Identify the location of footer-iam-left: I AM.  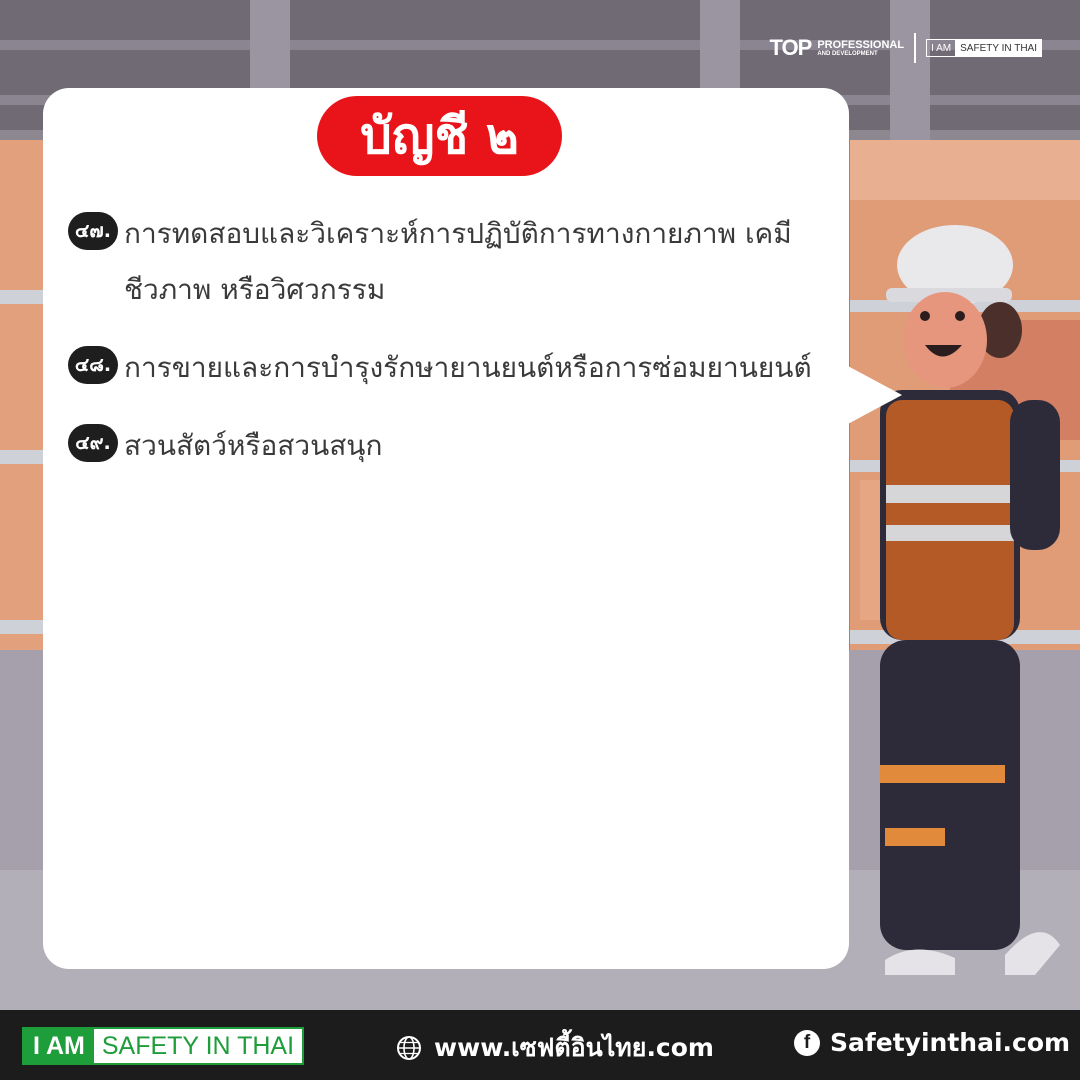
(59, 1046).